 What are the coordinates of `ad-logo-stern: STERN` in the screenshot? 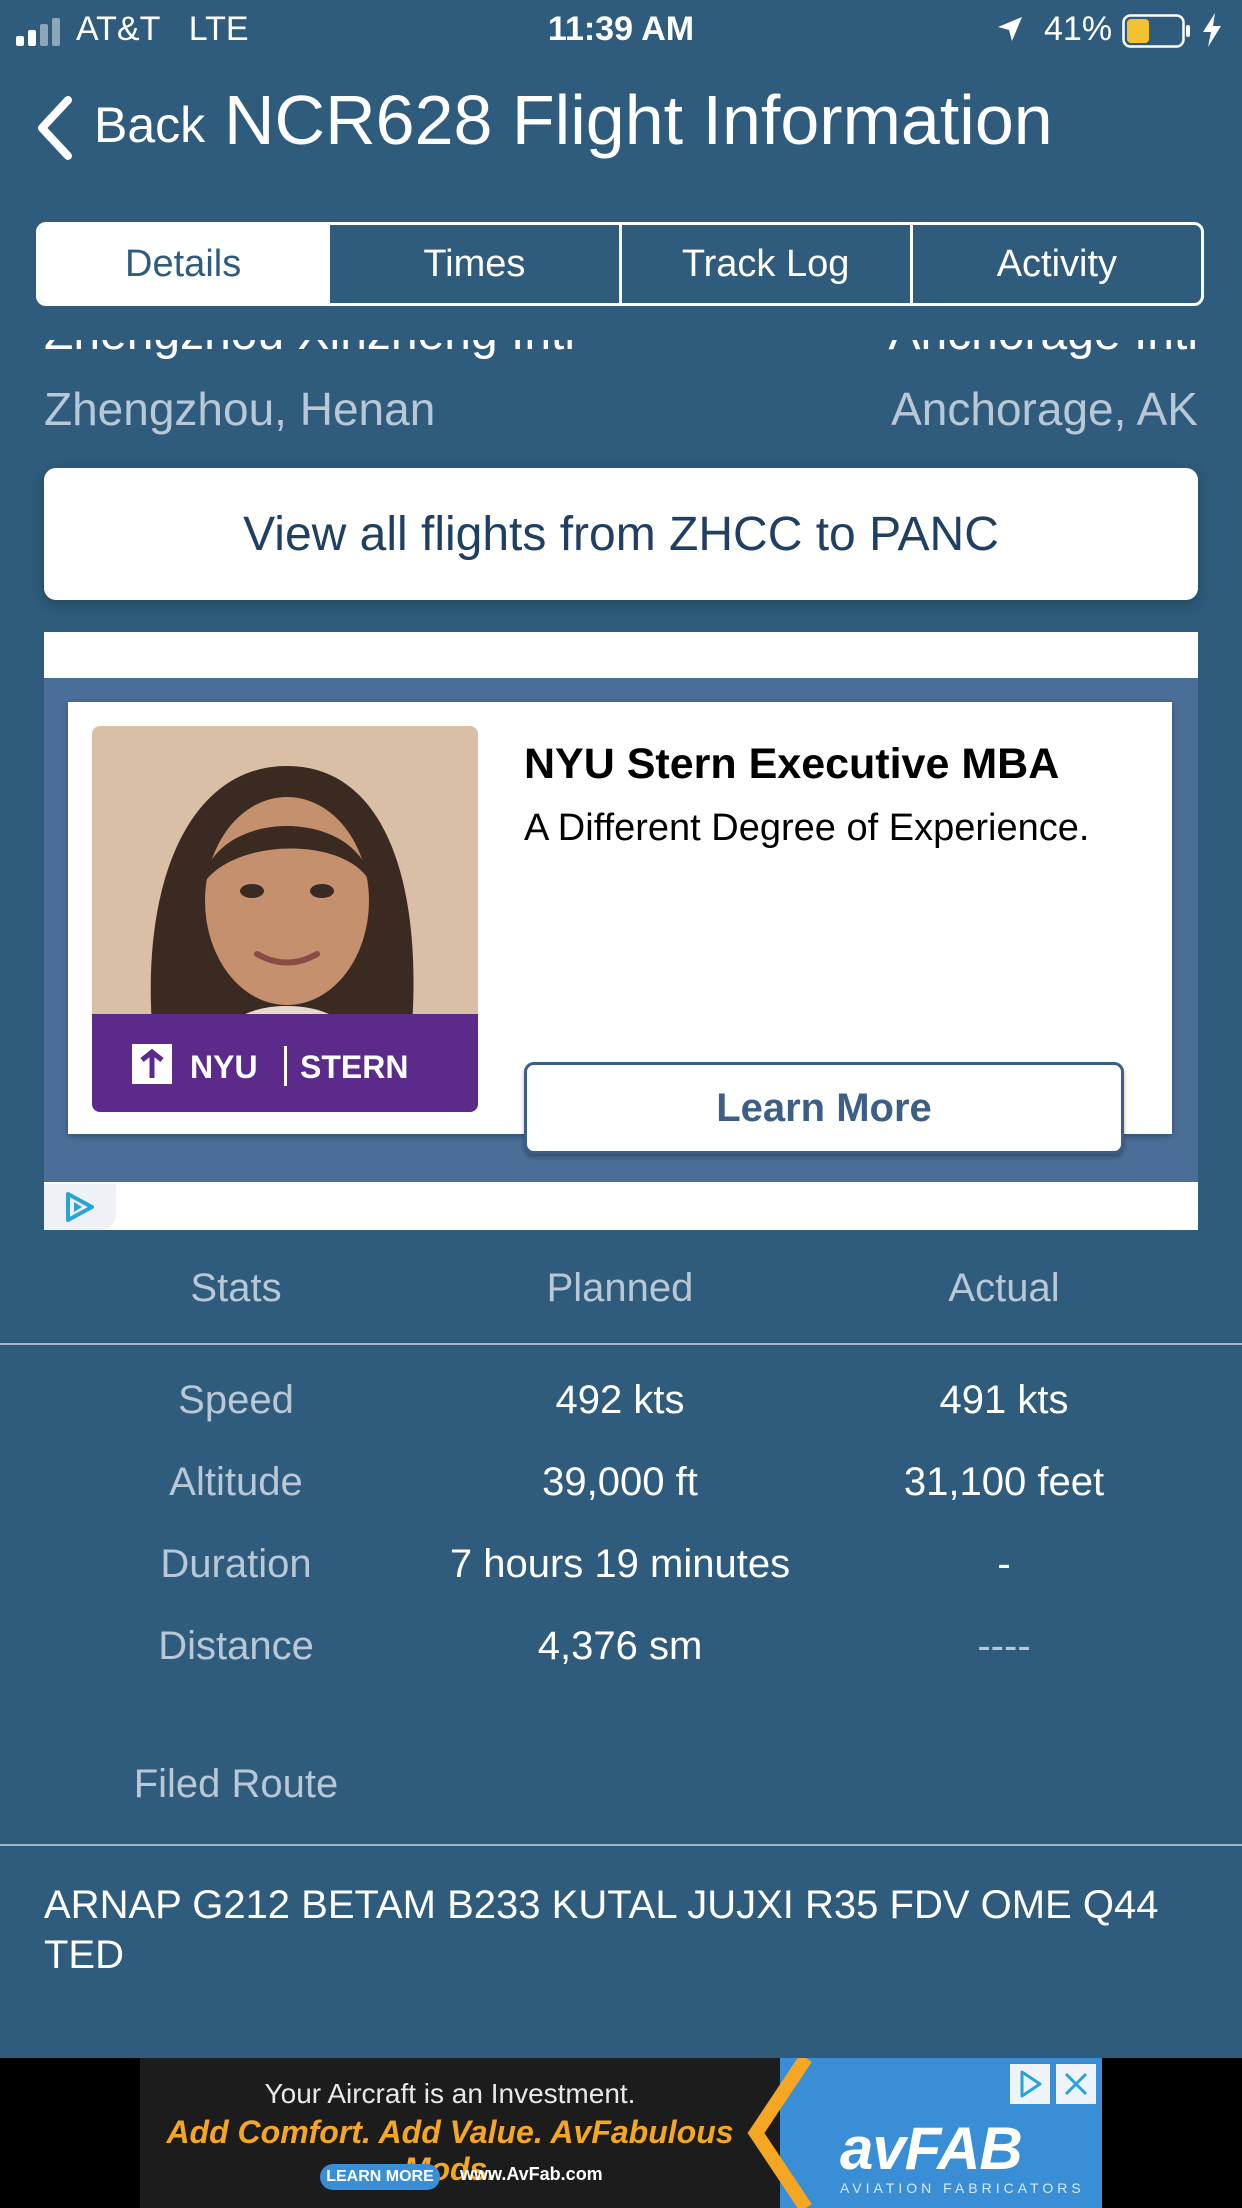 It's located at (354, 1067).